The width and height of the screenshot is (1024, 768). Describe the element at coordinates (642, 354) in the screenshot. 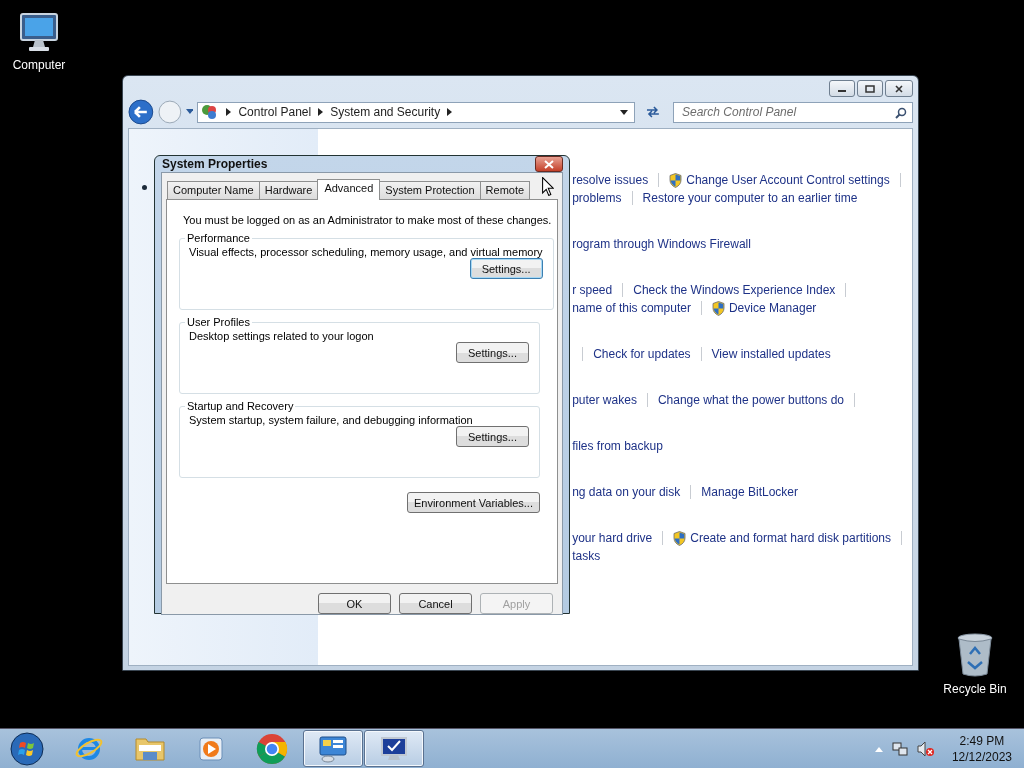

I see `task-link: Check for updates` at that location.